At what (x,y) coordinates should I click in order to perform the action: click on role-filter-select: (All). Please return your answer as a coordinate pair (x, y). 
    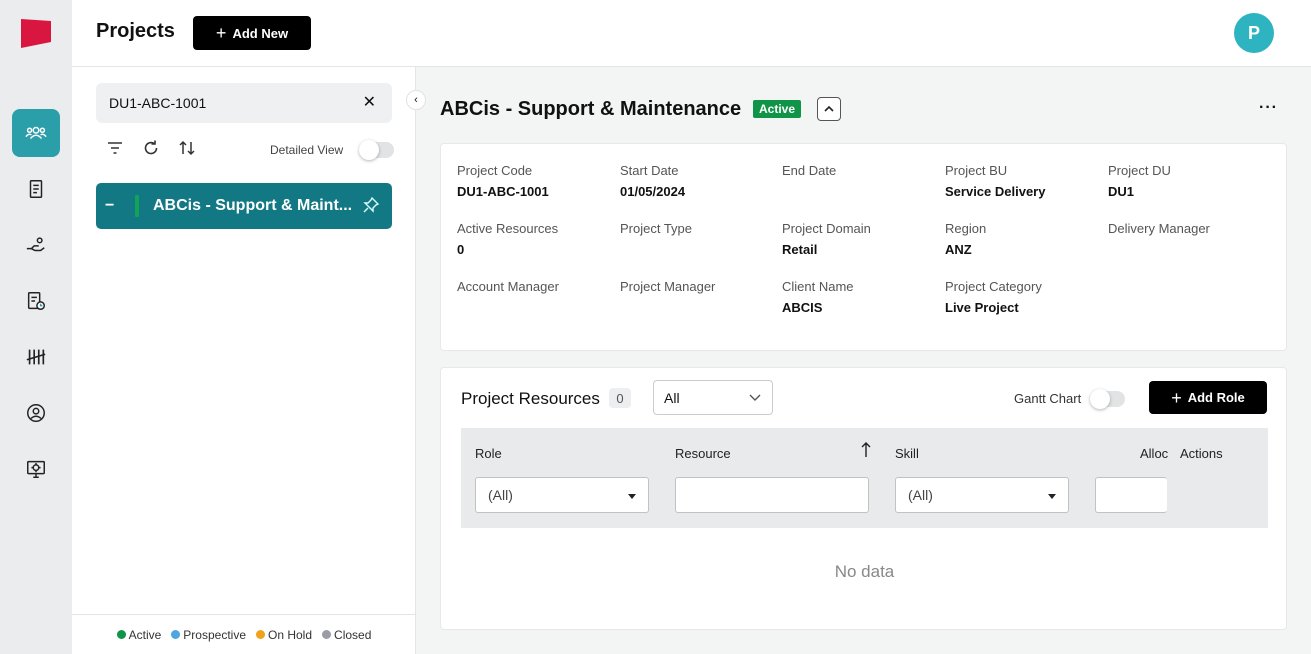
    Looking at the image, I should click on (562, 495).